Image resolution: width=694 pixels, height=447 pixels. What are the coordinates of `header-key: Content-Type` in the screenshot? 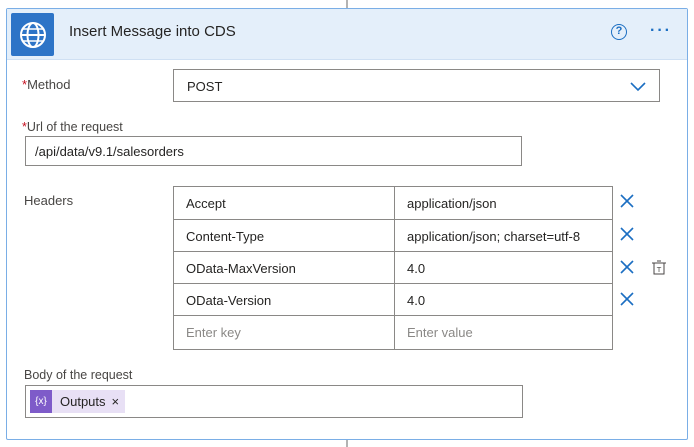 It's located at (225, 236).